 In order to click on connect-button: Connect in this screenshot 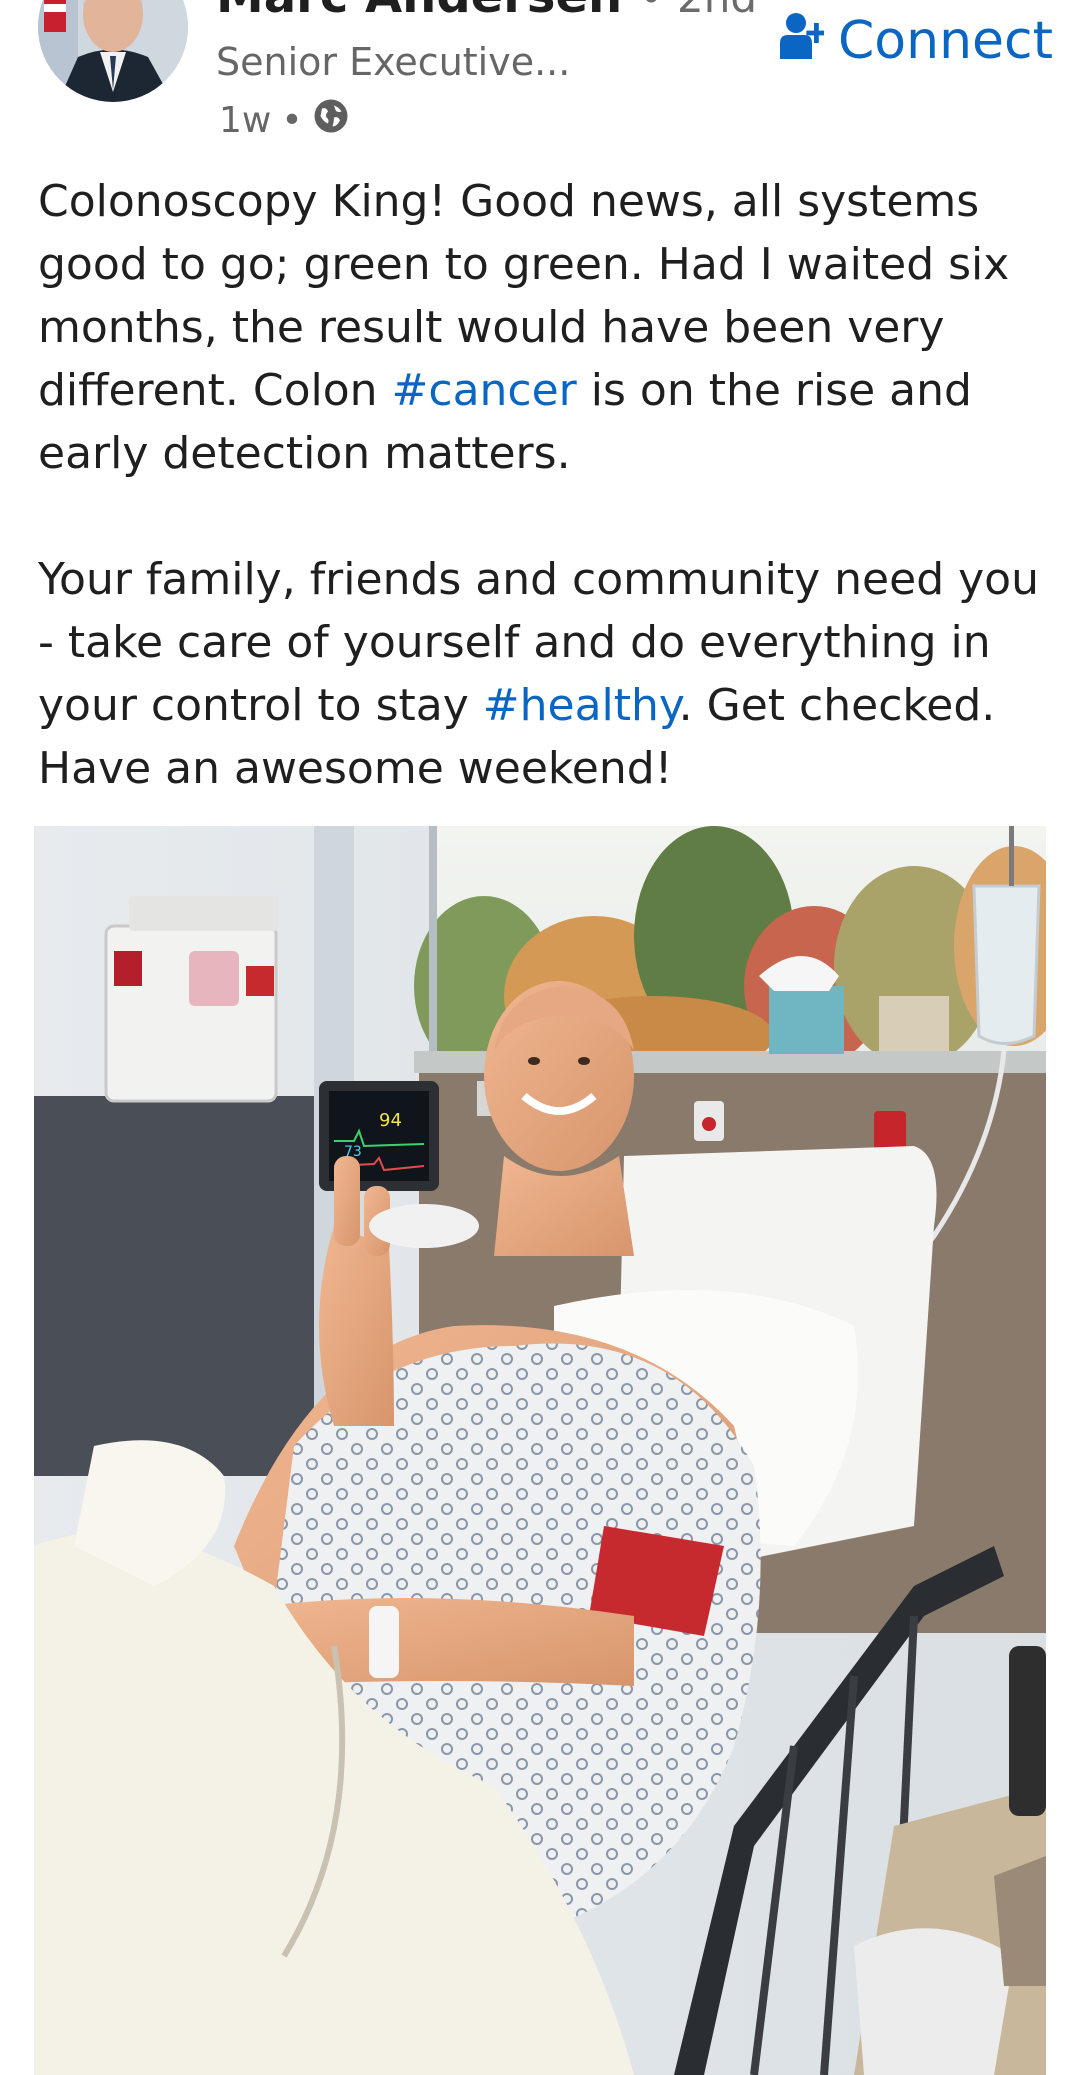, I will do `click(916, 41)`.